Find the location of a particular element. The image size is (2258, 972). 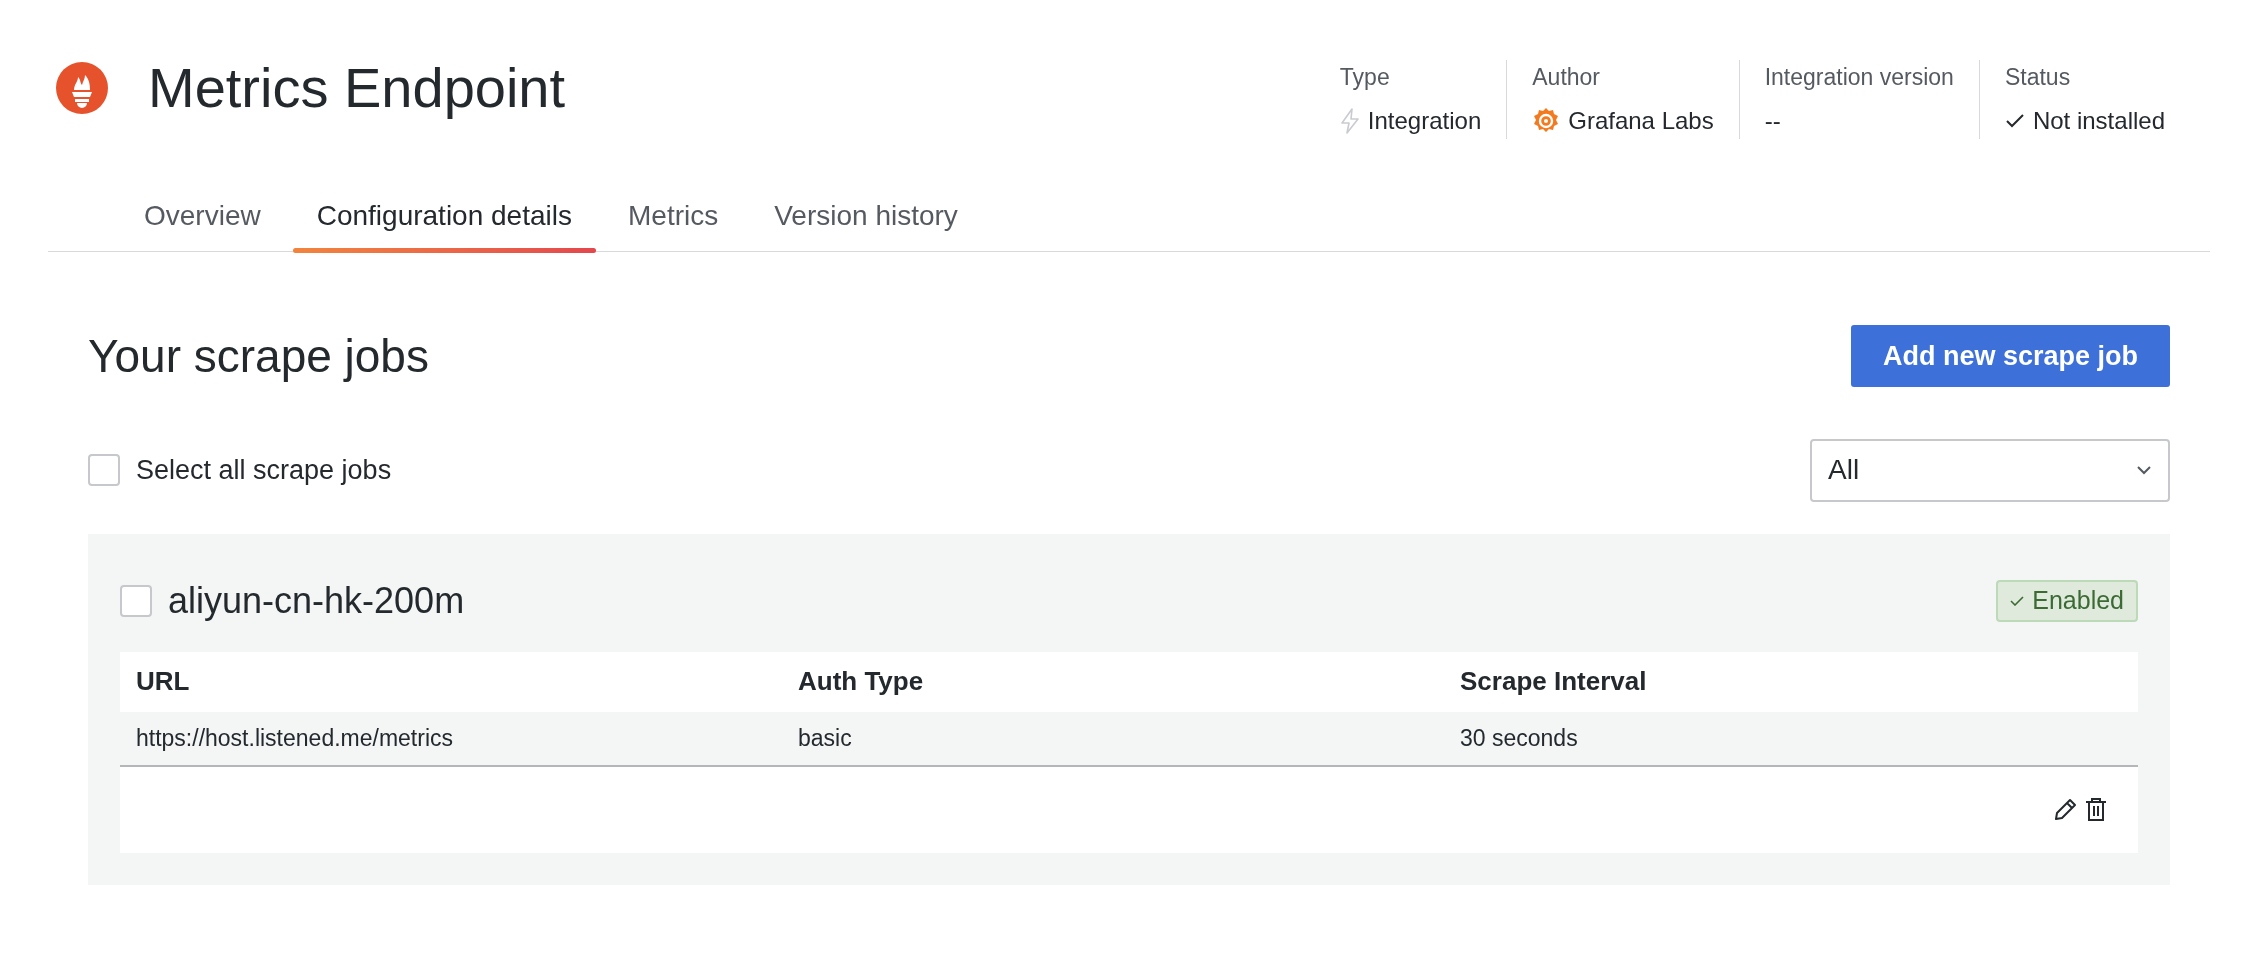

meta-value: Not installed is located at coordinates (2098, 120).